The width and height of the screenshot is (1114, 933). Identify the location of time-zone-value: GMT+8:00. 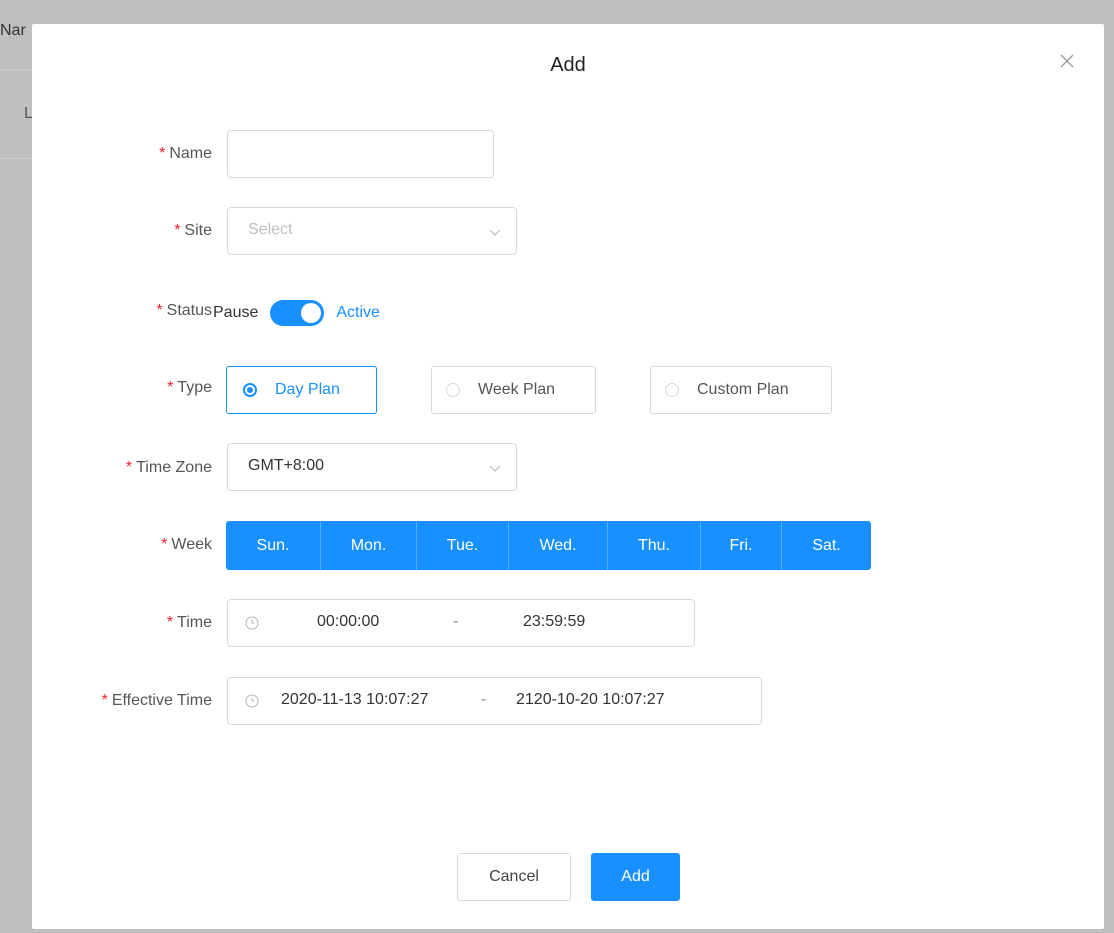
(286, 465).